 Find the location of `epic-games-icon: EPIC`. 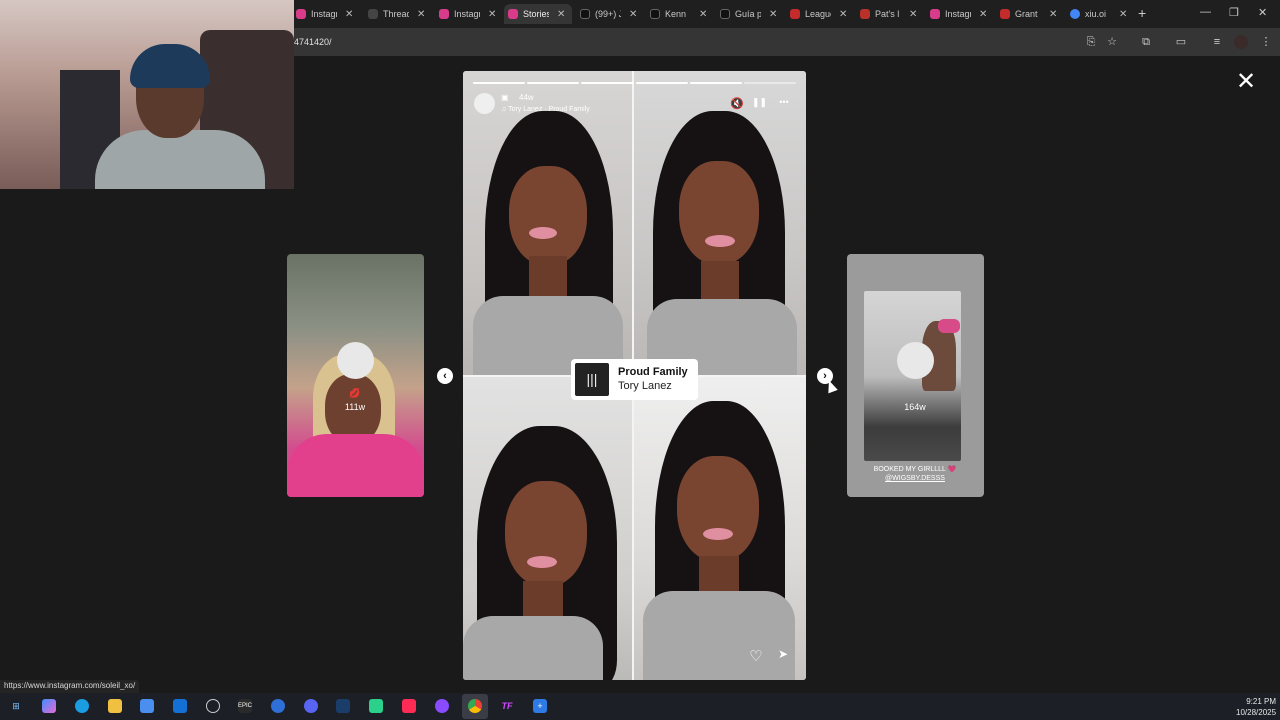

epic-games-icon: EPIC is located at coordinates (245, 706).